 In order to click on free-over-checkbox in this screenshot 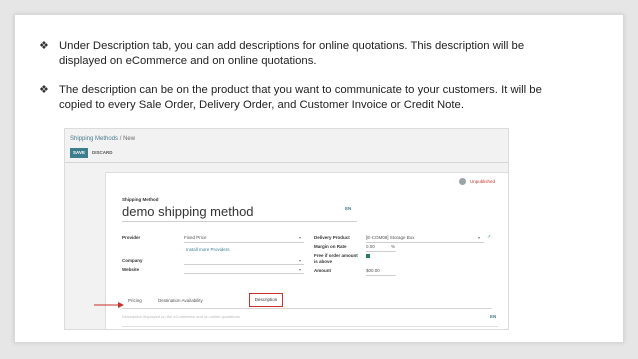, I will do `click(368, 256)`.